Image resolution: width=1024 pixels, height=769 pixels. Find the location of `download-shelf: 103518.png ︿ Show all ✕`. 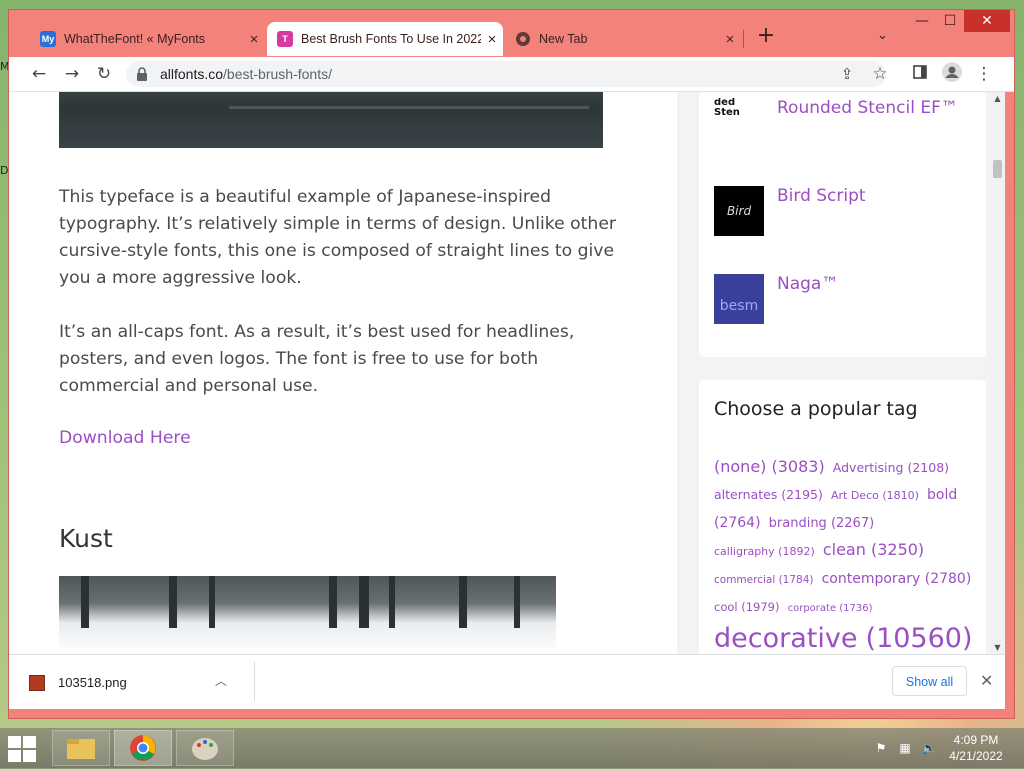

download-shelf: 103518.png ︿ Show all ✕ is located at coordinates (507, 681).